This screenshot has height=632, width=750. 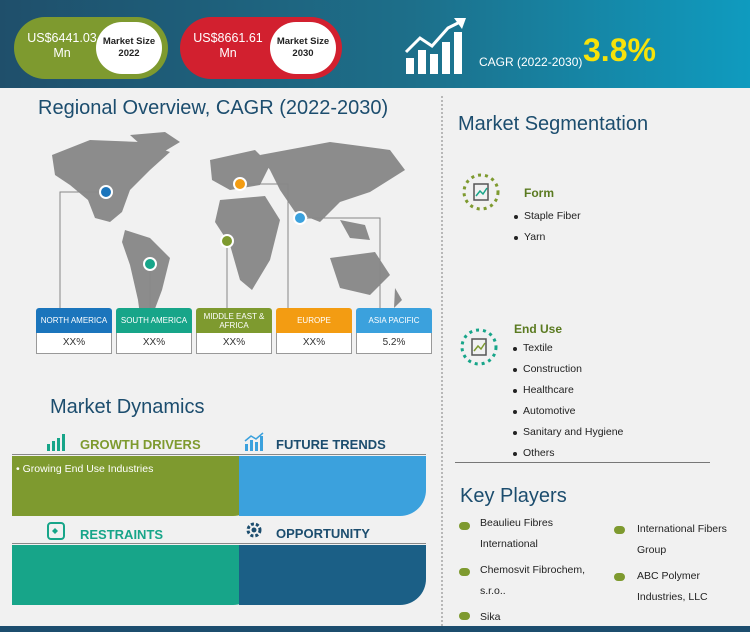 What do you see at coordinates (228, 45) in the screenshot?
I see `market-size-2030-value: US$8661.61 Mn` at bounding box center [228, 45].